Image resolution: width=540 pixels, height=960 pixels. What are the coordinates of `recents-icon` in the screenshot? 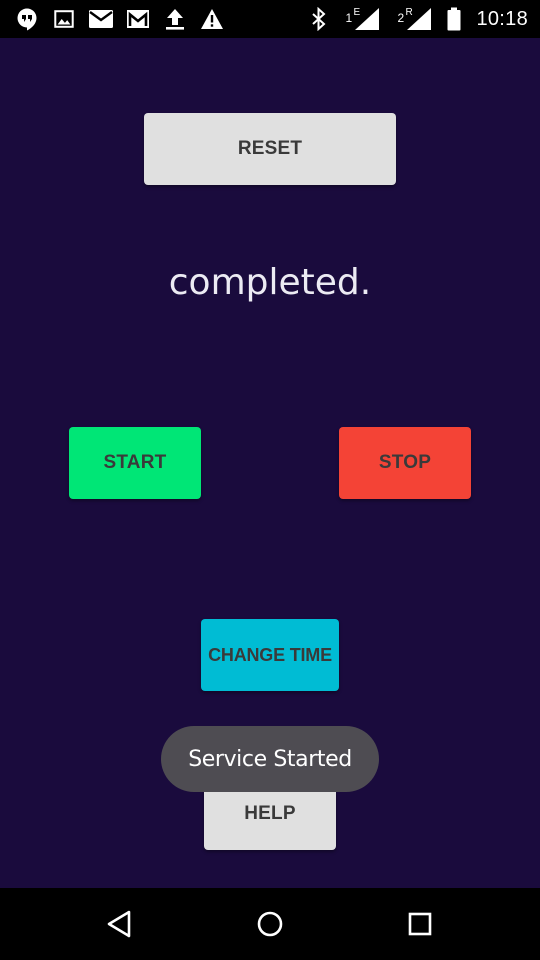 It's located at (420, 924).